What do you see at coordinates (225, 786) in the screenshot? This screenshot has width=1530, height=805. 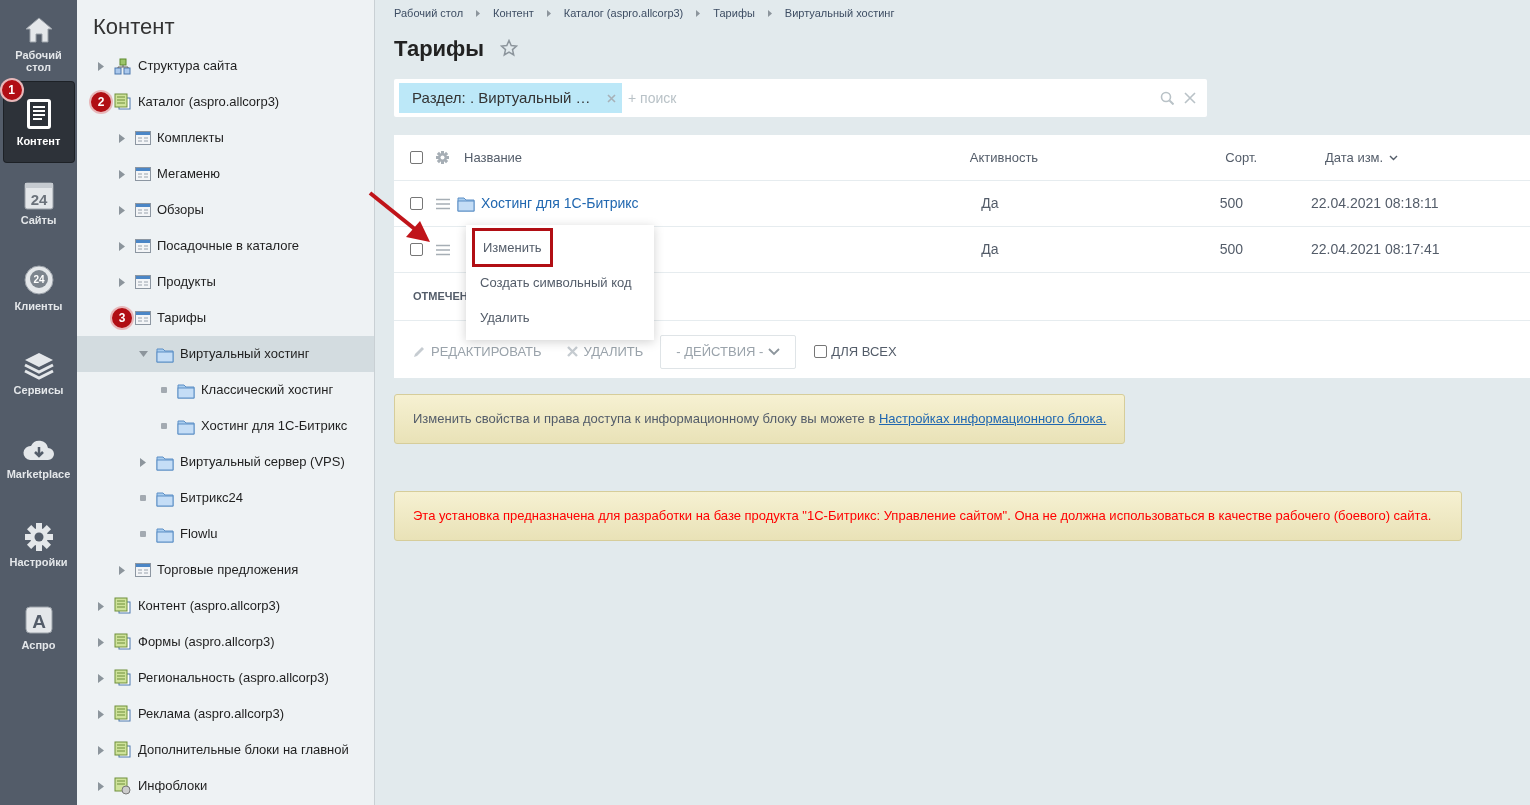 I see `tree-item: Инфоблоки` at bounding box center [225, 786].